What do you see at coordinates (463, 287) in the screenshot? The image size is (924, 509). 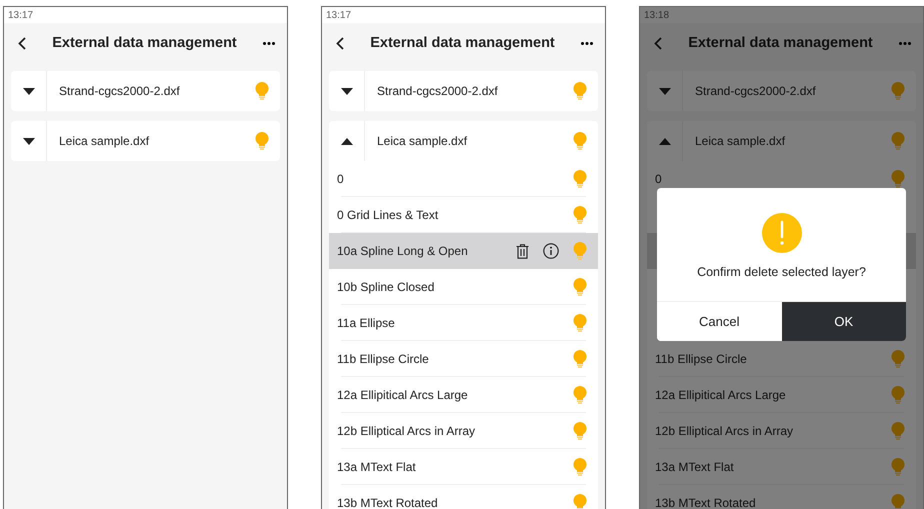 I see `layer-row: 10b Spline Closed` at bounding box center [463, 287].